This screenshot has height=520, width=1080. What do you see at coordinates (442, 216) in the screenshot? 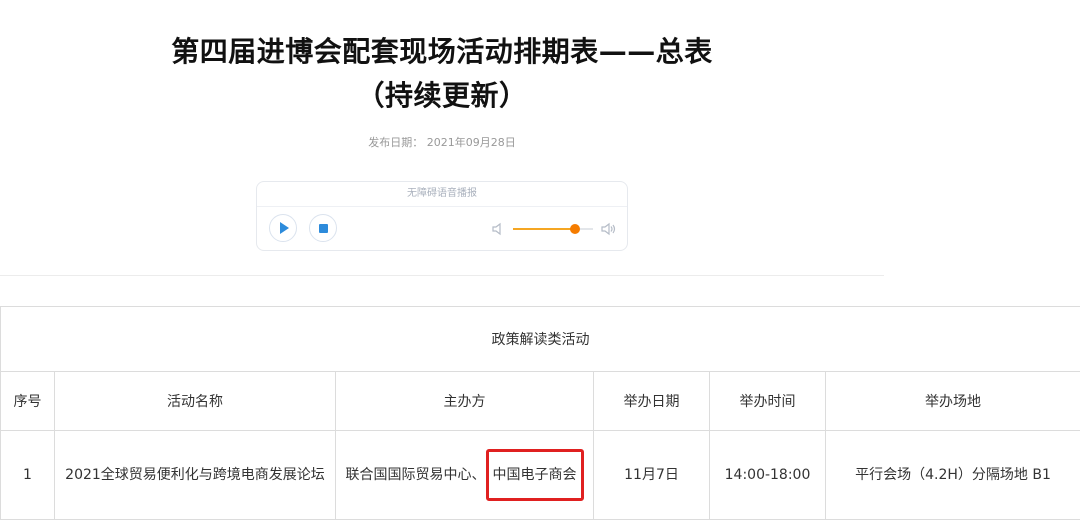
I see `audio-player: 无障碍语音播报` at bounding box center [442, 216].